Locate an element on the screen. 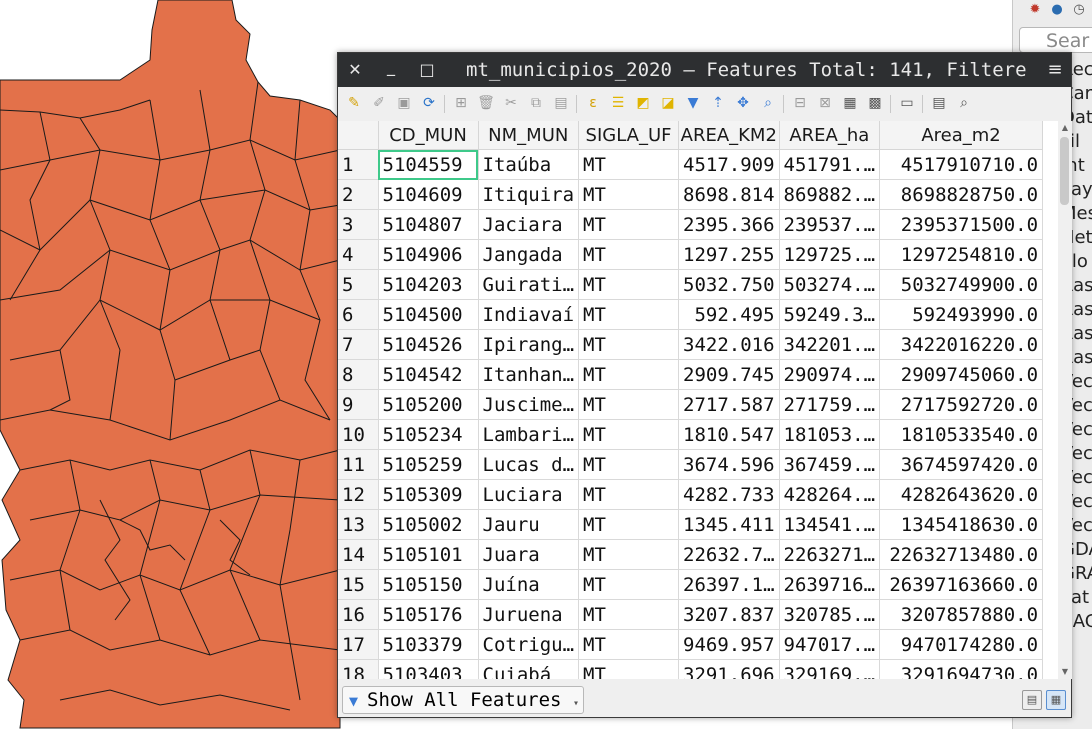 This screenshot has height=729, width=1092. cell-area-m2: 3207857880.0 is located at coordinates (961, 614).